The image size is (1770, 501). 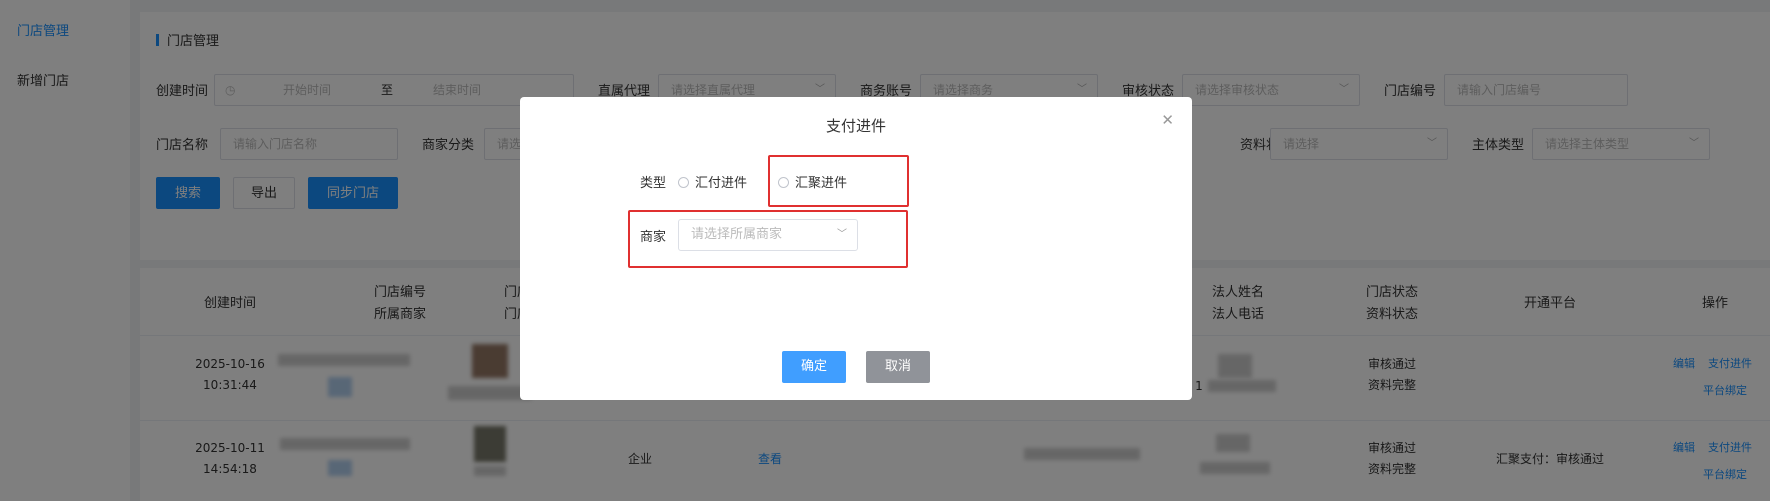 I want to click on close-icon: ✕, so click(x=1167, y=120).